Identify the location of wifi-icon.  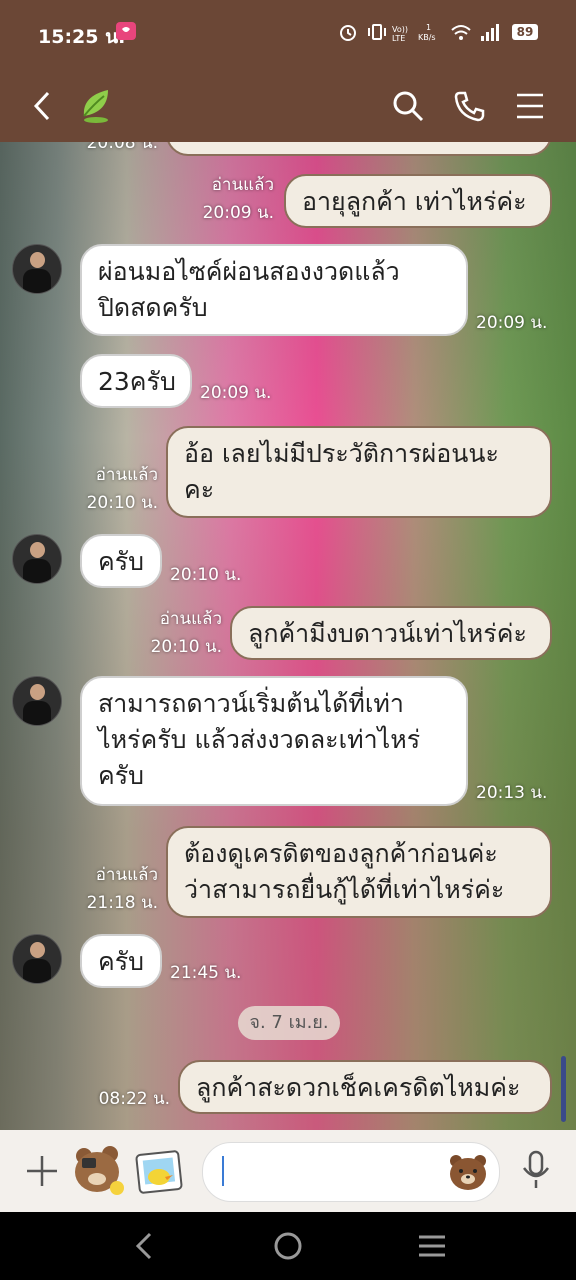
(461, 34).